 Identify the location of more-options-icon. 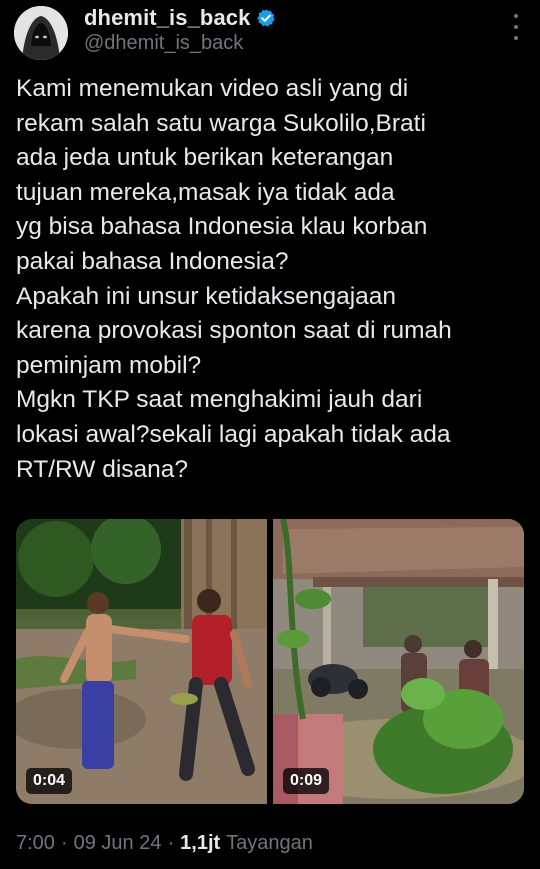
(516, 27).